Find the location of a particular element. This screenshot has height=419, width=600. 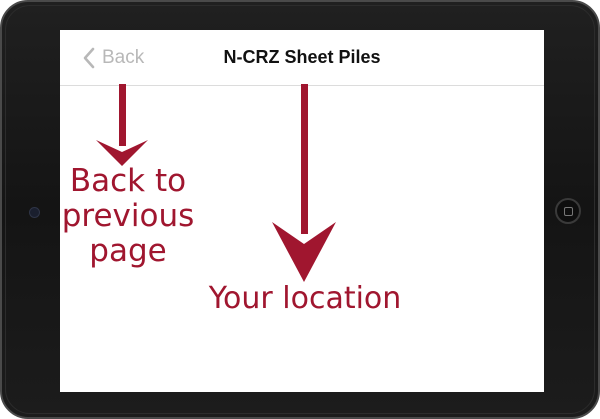

home-button is located at coordinates (568, 211).